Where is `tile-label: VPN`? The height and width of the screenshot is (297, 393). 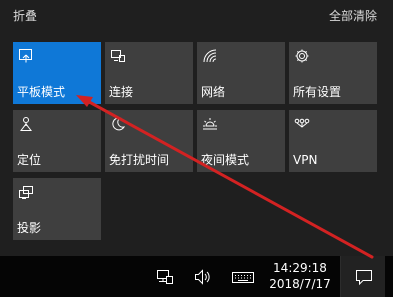
tile-label: VPN is located at coordinates (305, 160).